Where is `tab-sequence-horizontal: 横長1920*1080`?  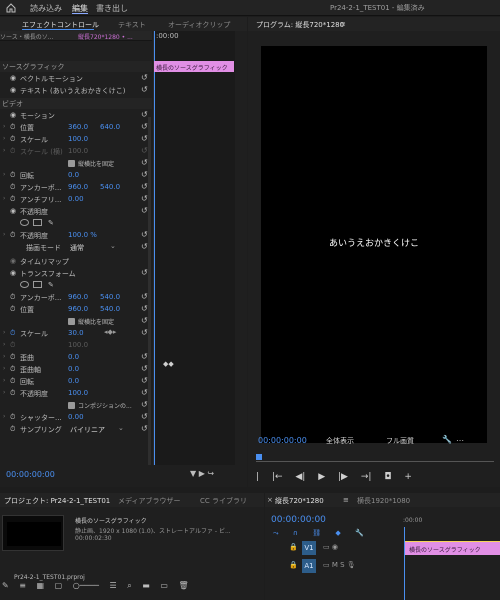
tab-sequence-horizontal: 横長1920*1080 is located at coordinates (383, 501).